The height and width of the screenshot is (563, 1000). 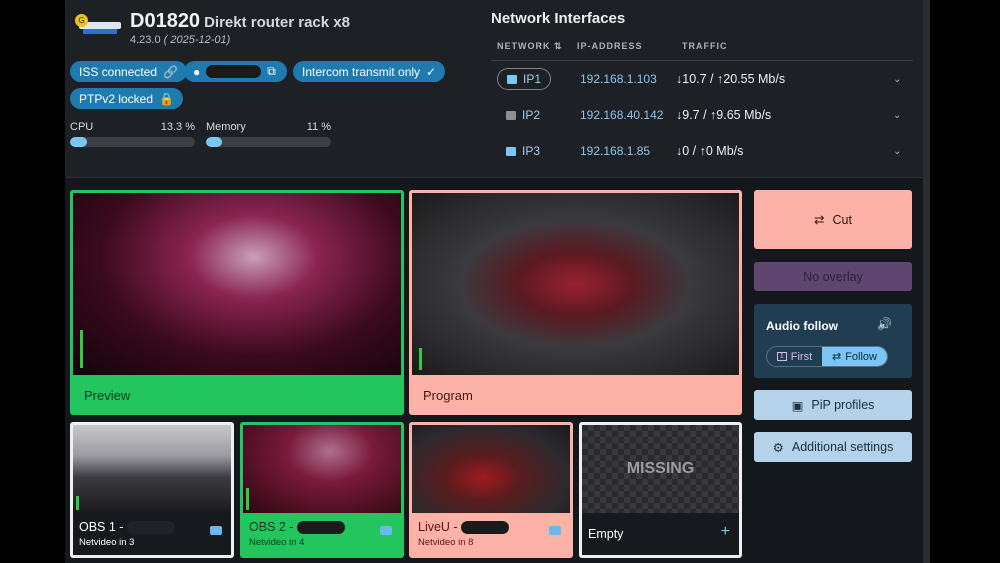 I want to click on device-logo: G, so click(x=98, y=25).